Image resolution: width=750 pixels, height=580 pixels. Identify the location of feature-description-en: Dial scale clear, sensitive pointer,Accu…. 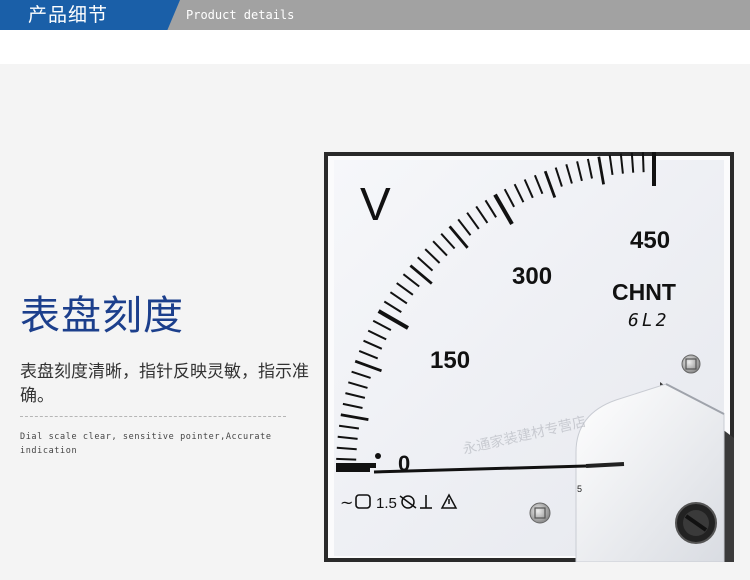
(146, 444).